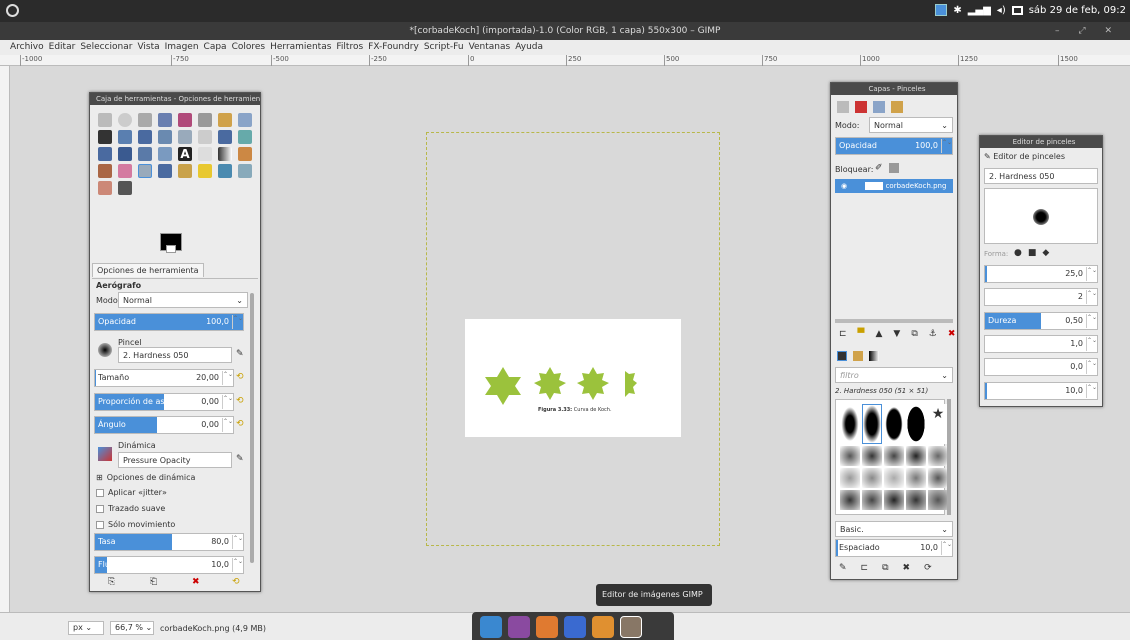 This screenshot has height=640, width=1130. Describe the element at coordinates (874, 356) in the screenshot. I see `tab-gradients-icon` at that location.